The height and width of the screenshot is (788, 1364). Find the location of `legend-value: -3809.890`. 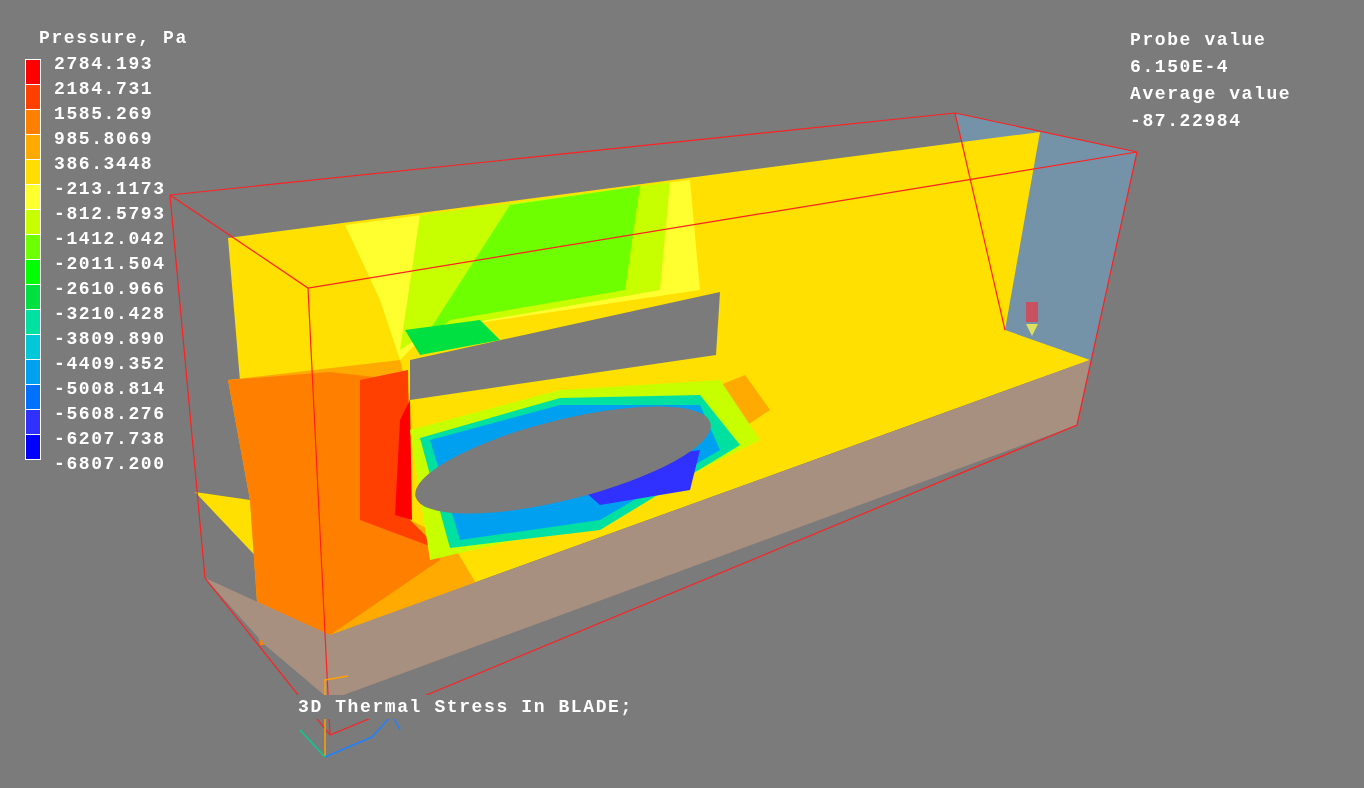

legend-value: -3809.890 is located at coordinates (110, 339).